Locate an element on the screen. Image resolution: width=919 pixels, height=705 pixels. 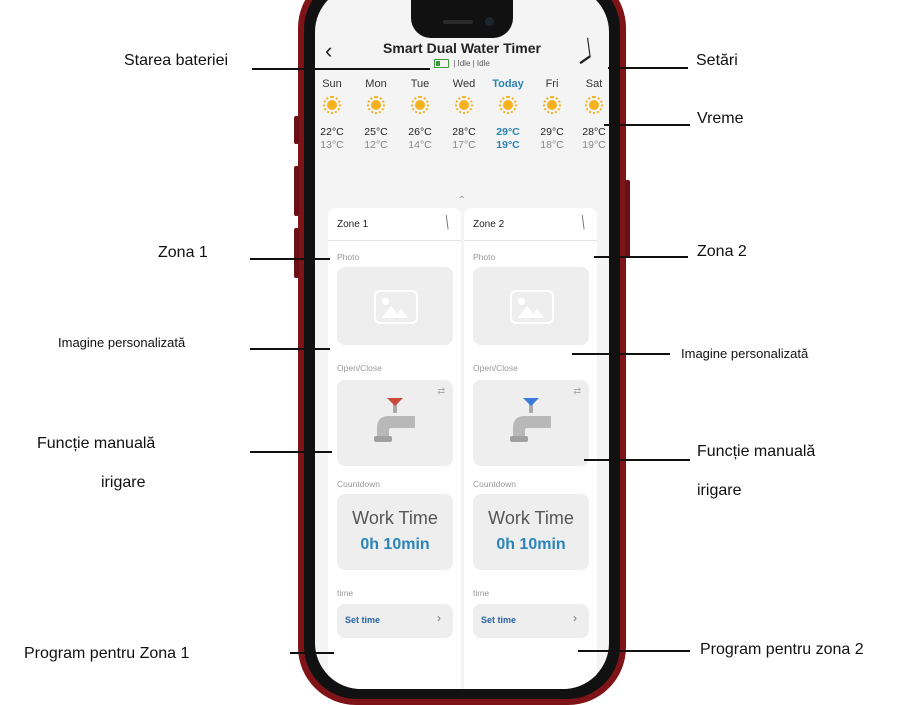
weather-day: Sun 22°C 13°C is located at coordinates (334, 114).